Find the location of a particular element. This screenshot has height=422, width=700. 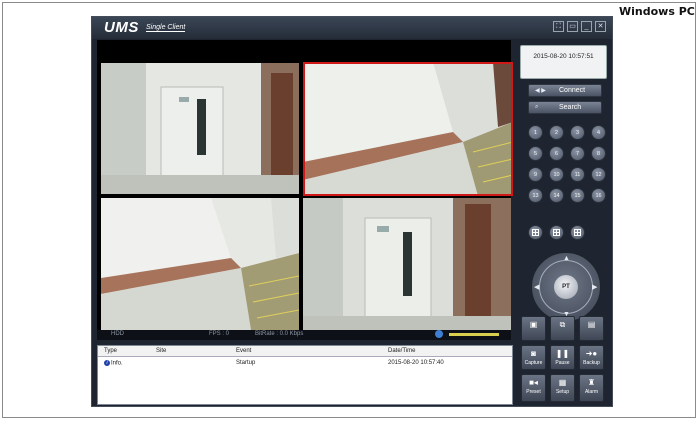

camera-sequence-icon: ⧉ is located at coordinates (562, 324).